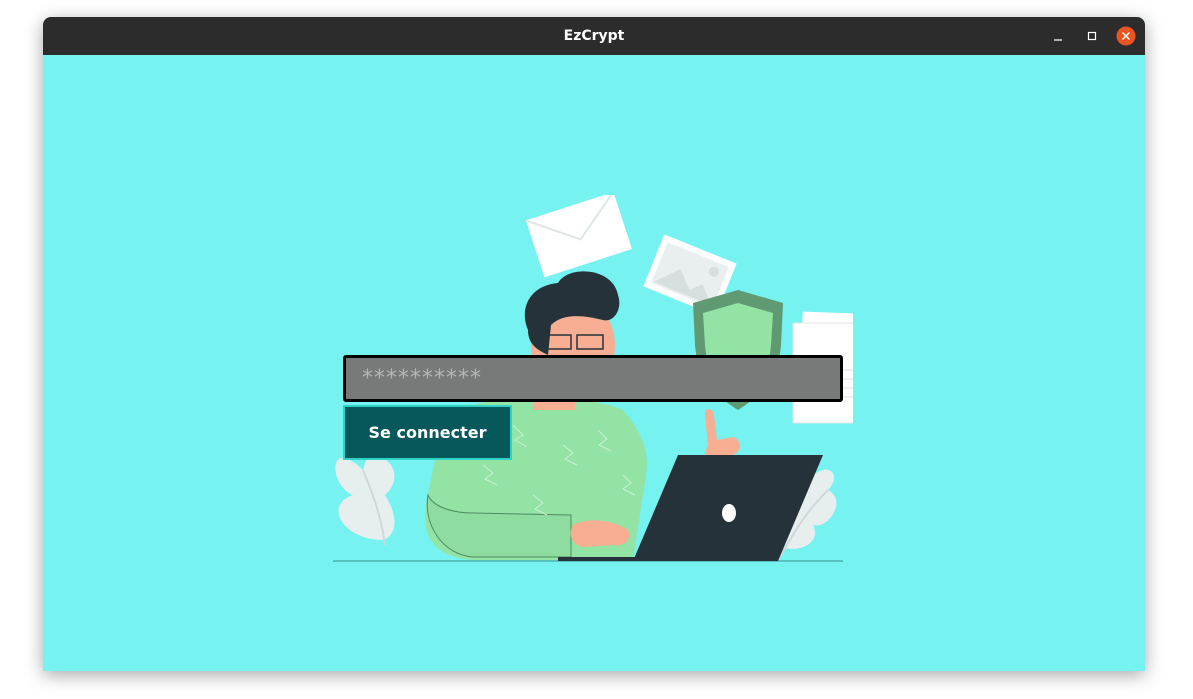 The image size is (1193, 699). Describe the element at coordinates (593, 378) in the screenshot. I see `password-input` at that location.